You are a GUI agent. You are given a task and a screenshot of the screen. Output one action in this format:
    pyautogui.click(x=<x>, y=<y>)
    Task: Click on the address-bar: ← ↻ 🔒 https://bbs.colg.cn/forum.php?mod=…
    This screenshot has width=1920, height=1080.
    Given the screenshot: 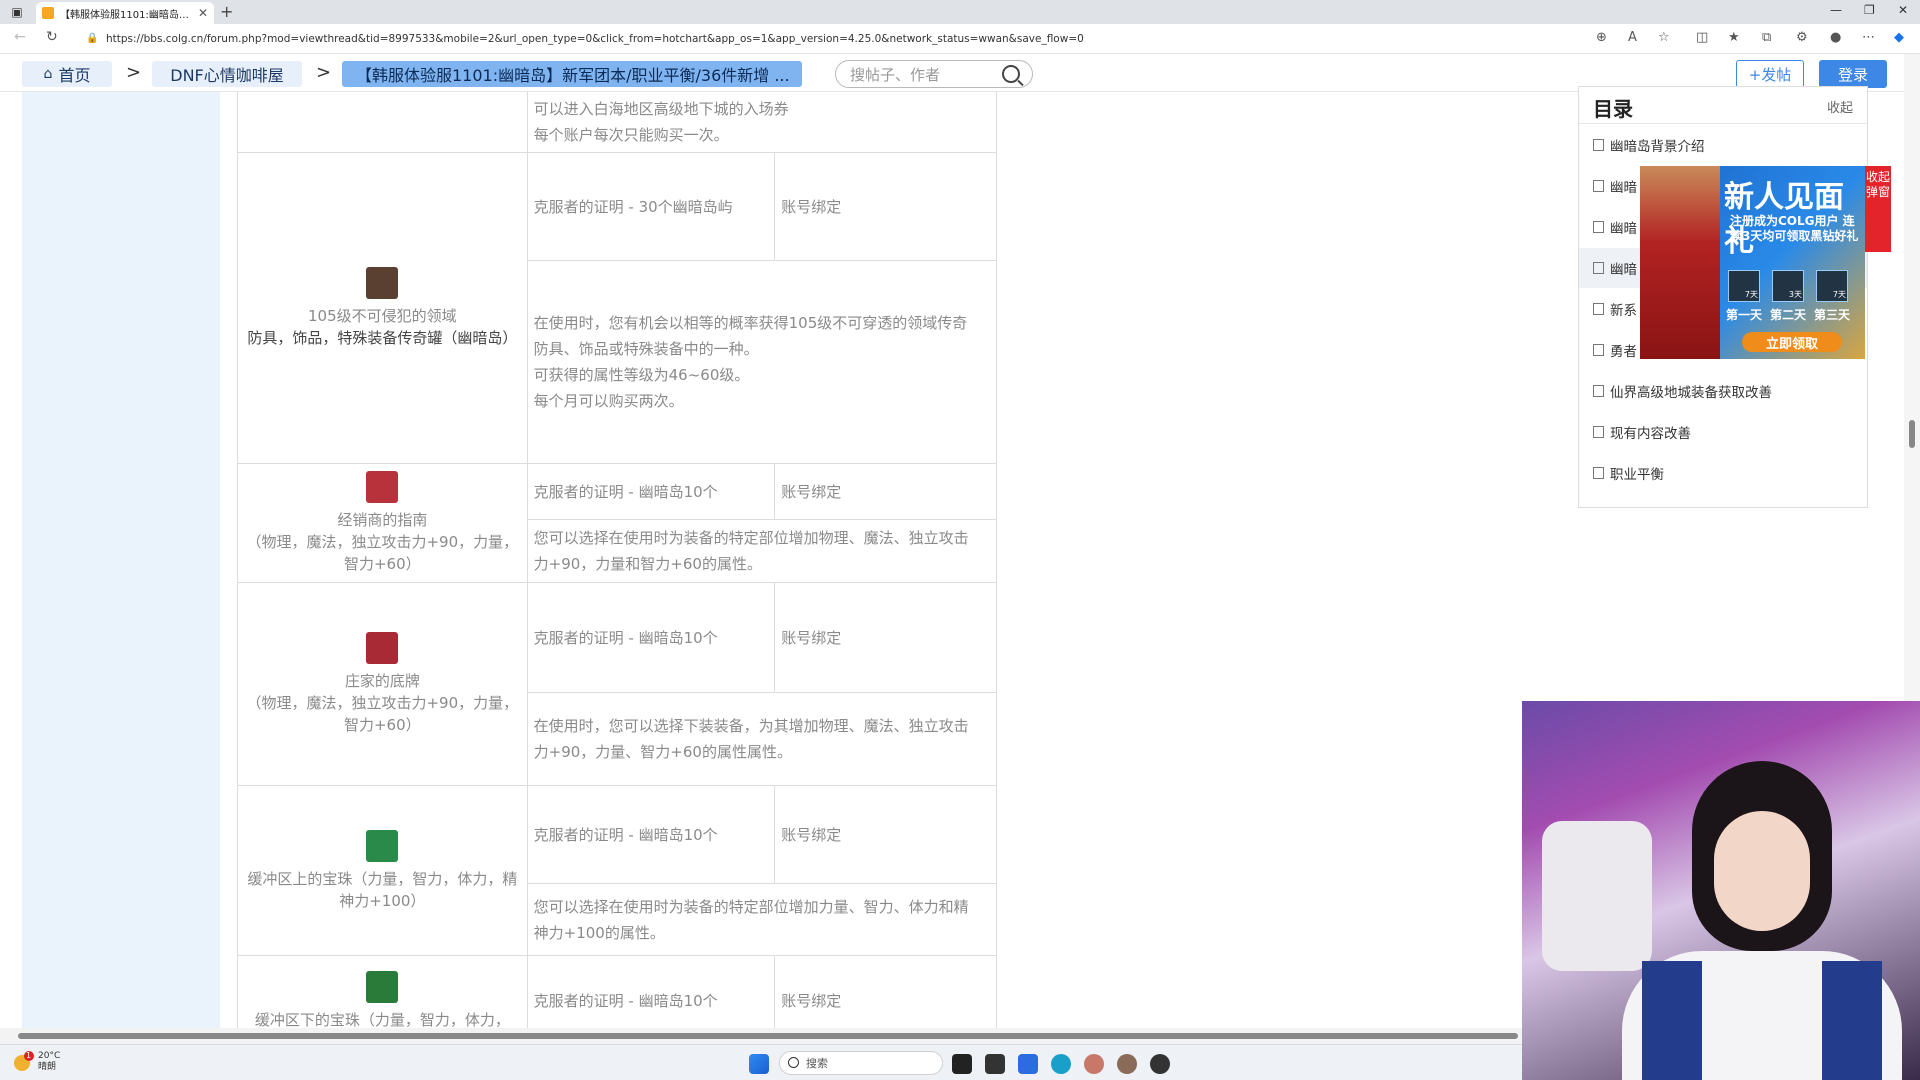 What is the action you would take?
    pyautogui.click(x=960, y=39)
    